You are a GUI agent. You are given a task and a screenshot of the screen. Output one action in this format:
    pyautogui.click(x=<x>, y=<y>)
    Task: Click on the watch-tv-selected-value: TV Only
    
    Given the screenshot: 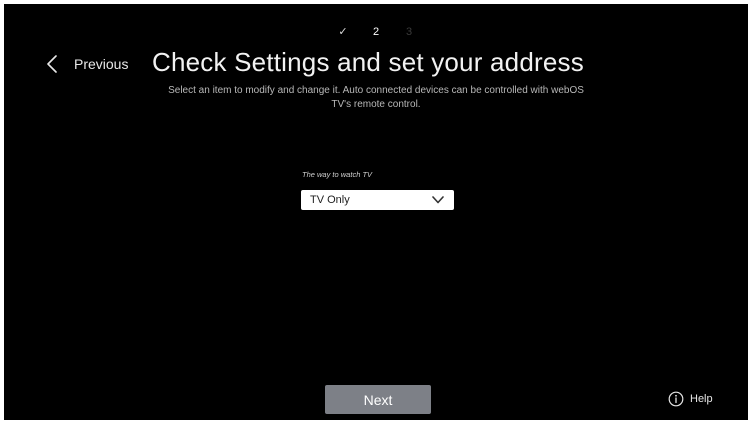 What is the action you would take?
    pyautogui.click(x=330, y=200)
    